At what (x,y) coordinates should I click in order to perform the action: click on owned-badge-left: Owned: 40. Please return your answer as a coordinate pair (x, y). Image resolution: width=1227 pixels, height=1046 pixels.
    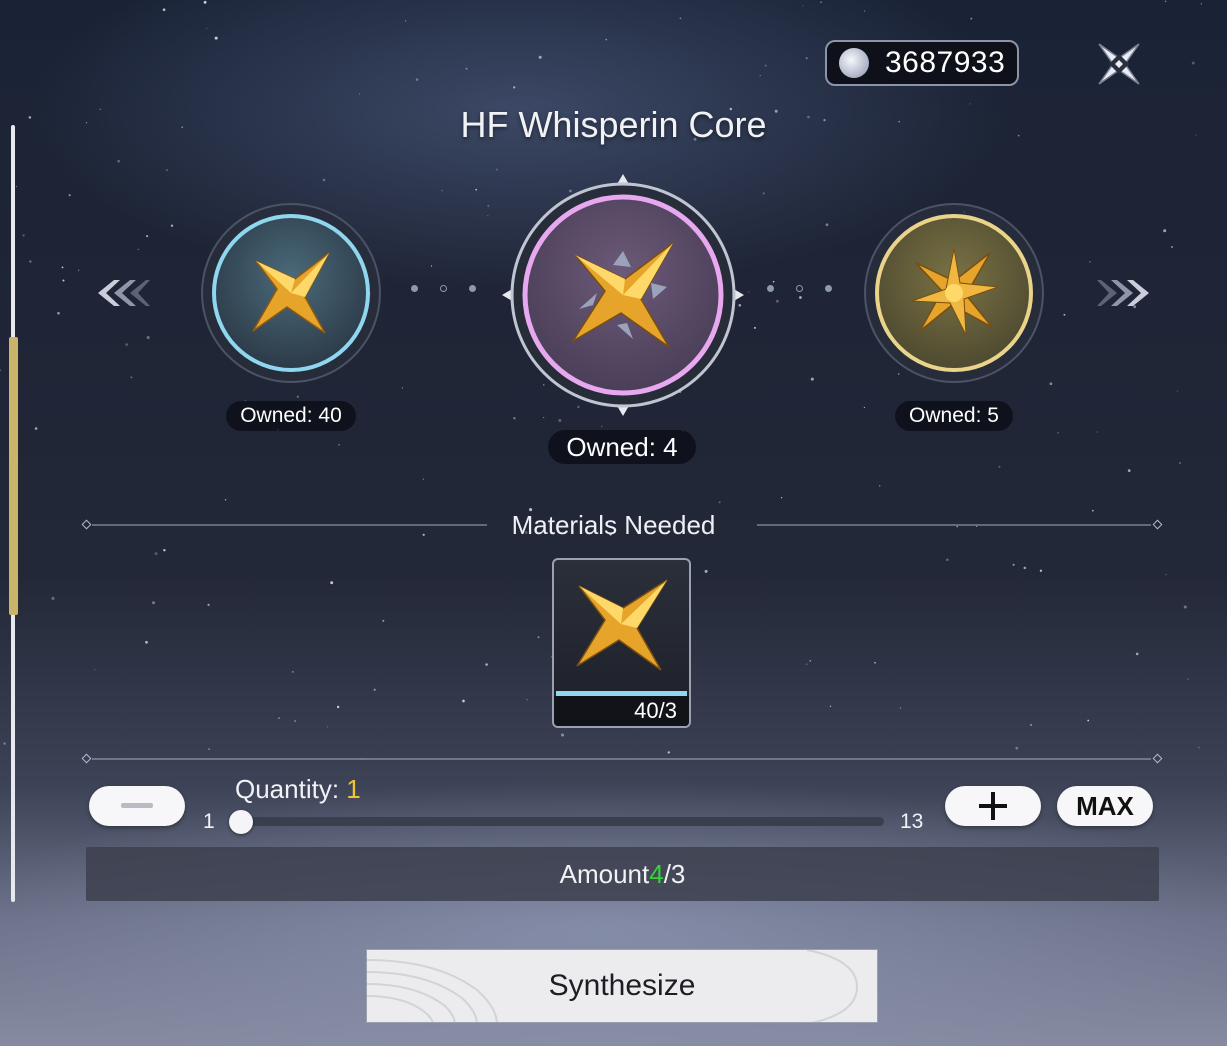
    Looking at the image, I should click on (291, 416).